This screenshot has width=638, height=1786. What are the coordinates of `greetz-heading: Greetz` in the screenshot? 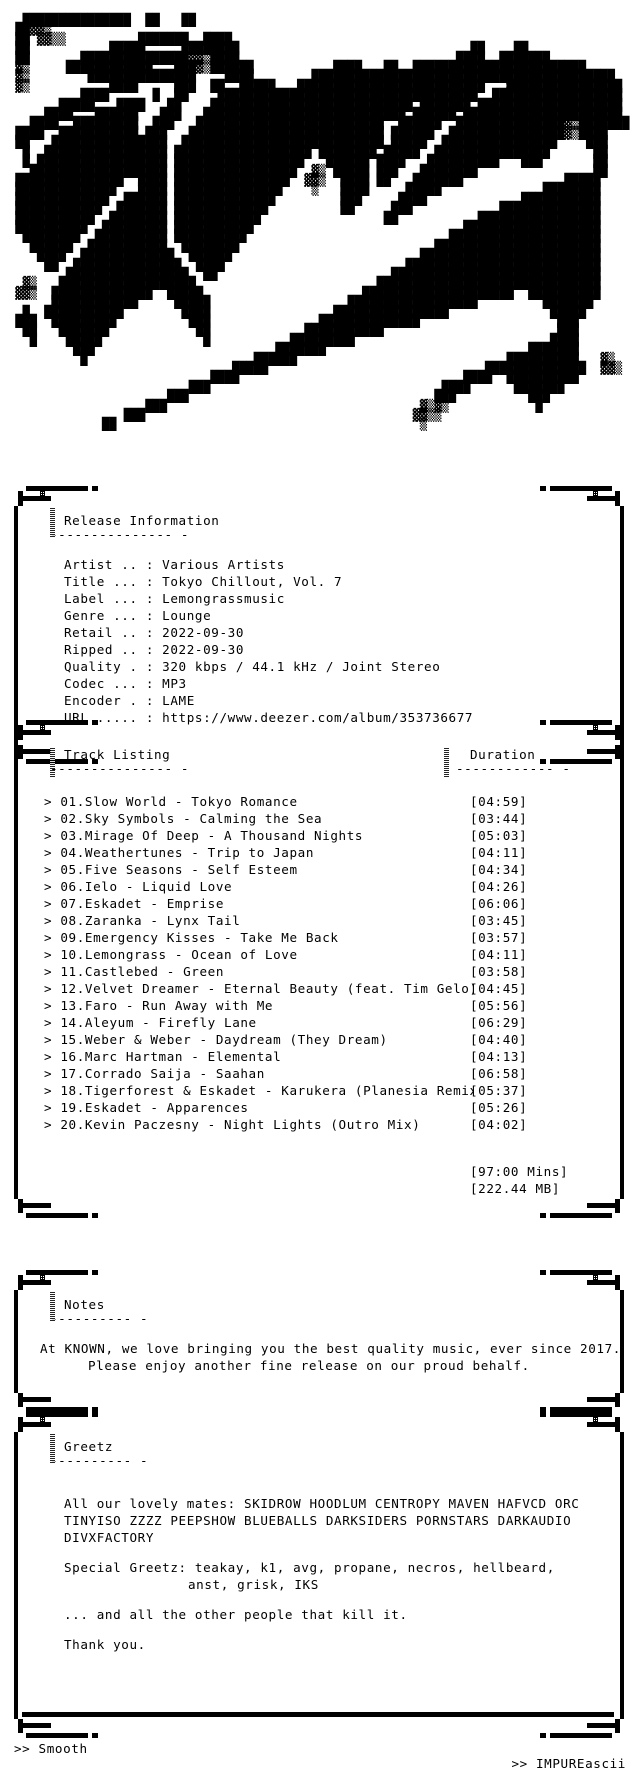 It's located at (89, 1446).